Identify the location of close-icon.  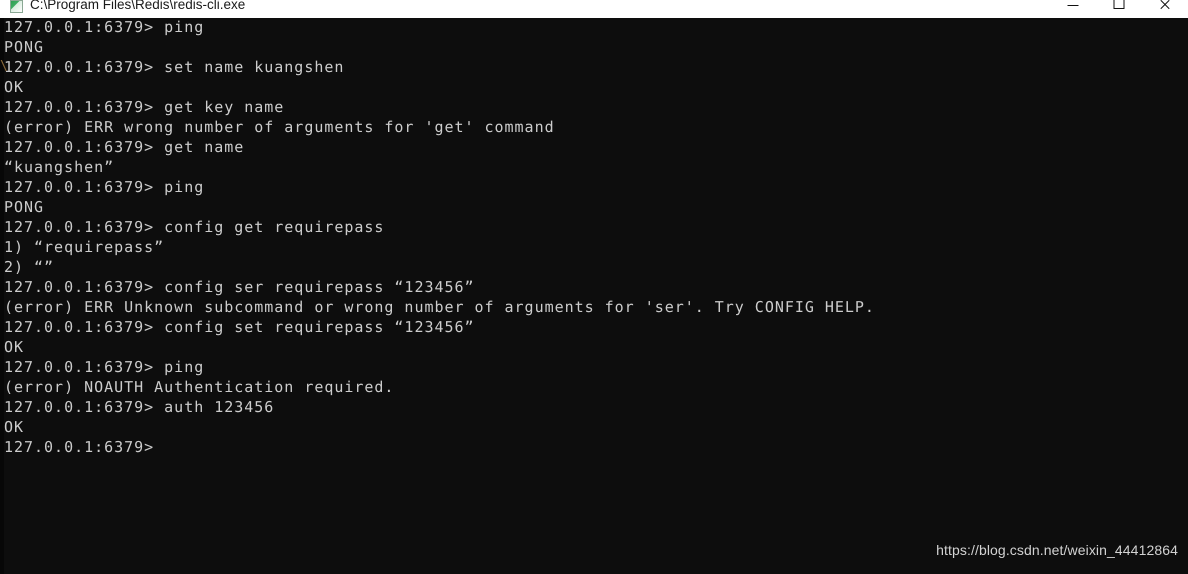
(1165, 5).